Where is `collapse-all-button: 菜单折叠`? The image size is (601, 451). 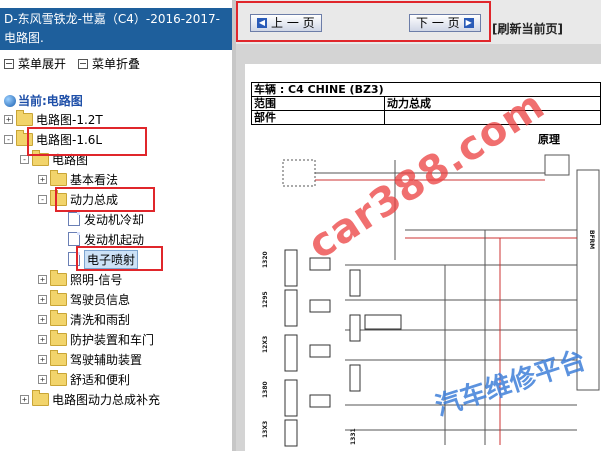
collapse-all-button: 菜单折叠 is located at coordinates (109, 63).